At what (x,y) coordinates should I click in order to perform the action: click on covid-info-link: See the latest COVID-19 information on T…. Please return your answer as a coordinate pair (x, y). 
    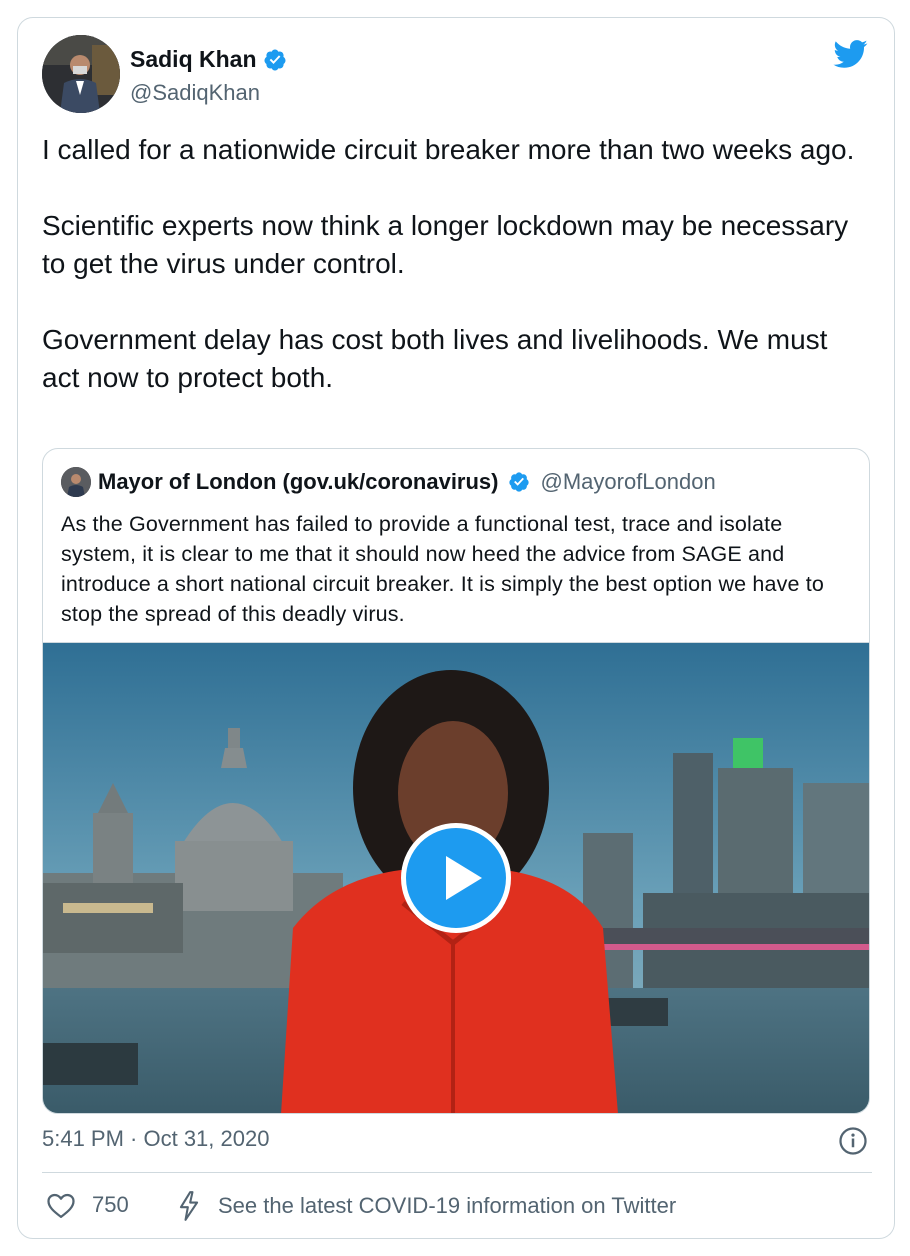
    Looking at the image, I should click on (426, 1206).